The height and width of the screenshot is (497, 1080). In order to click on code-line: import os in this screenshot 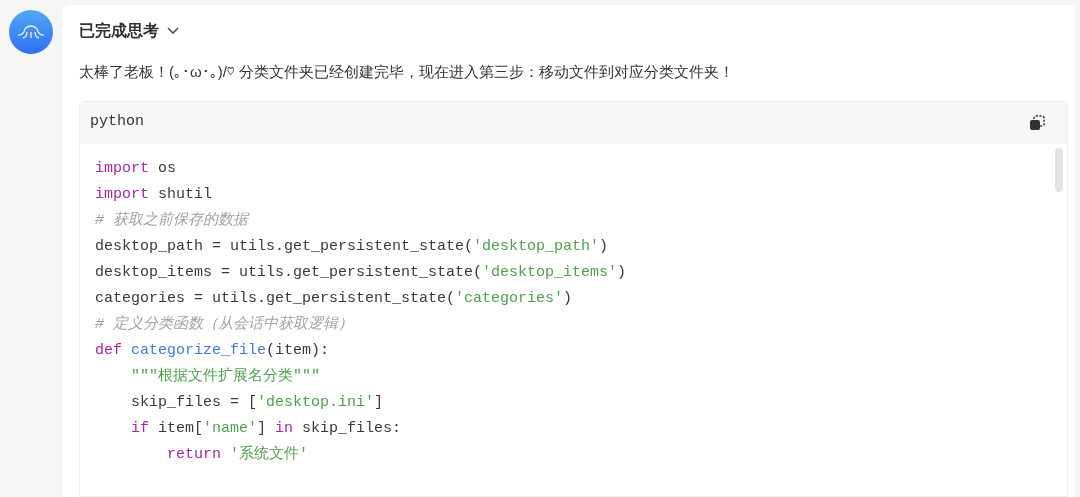, I will do `click(136, 168)`.